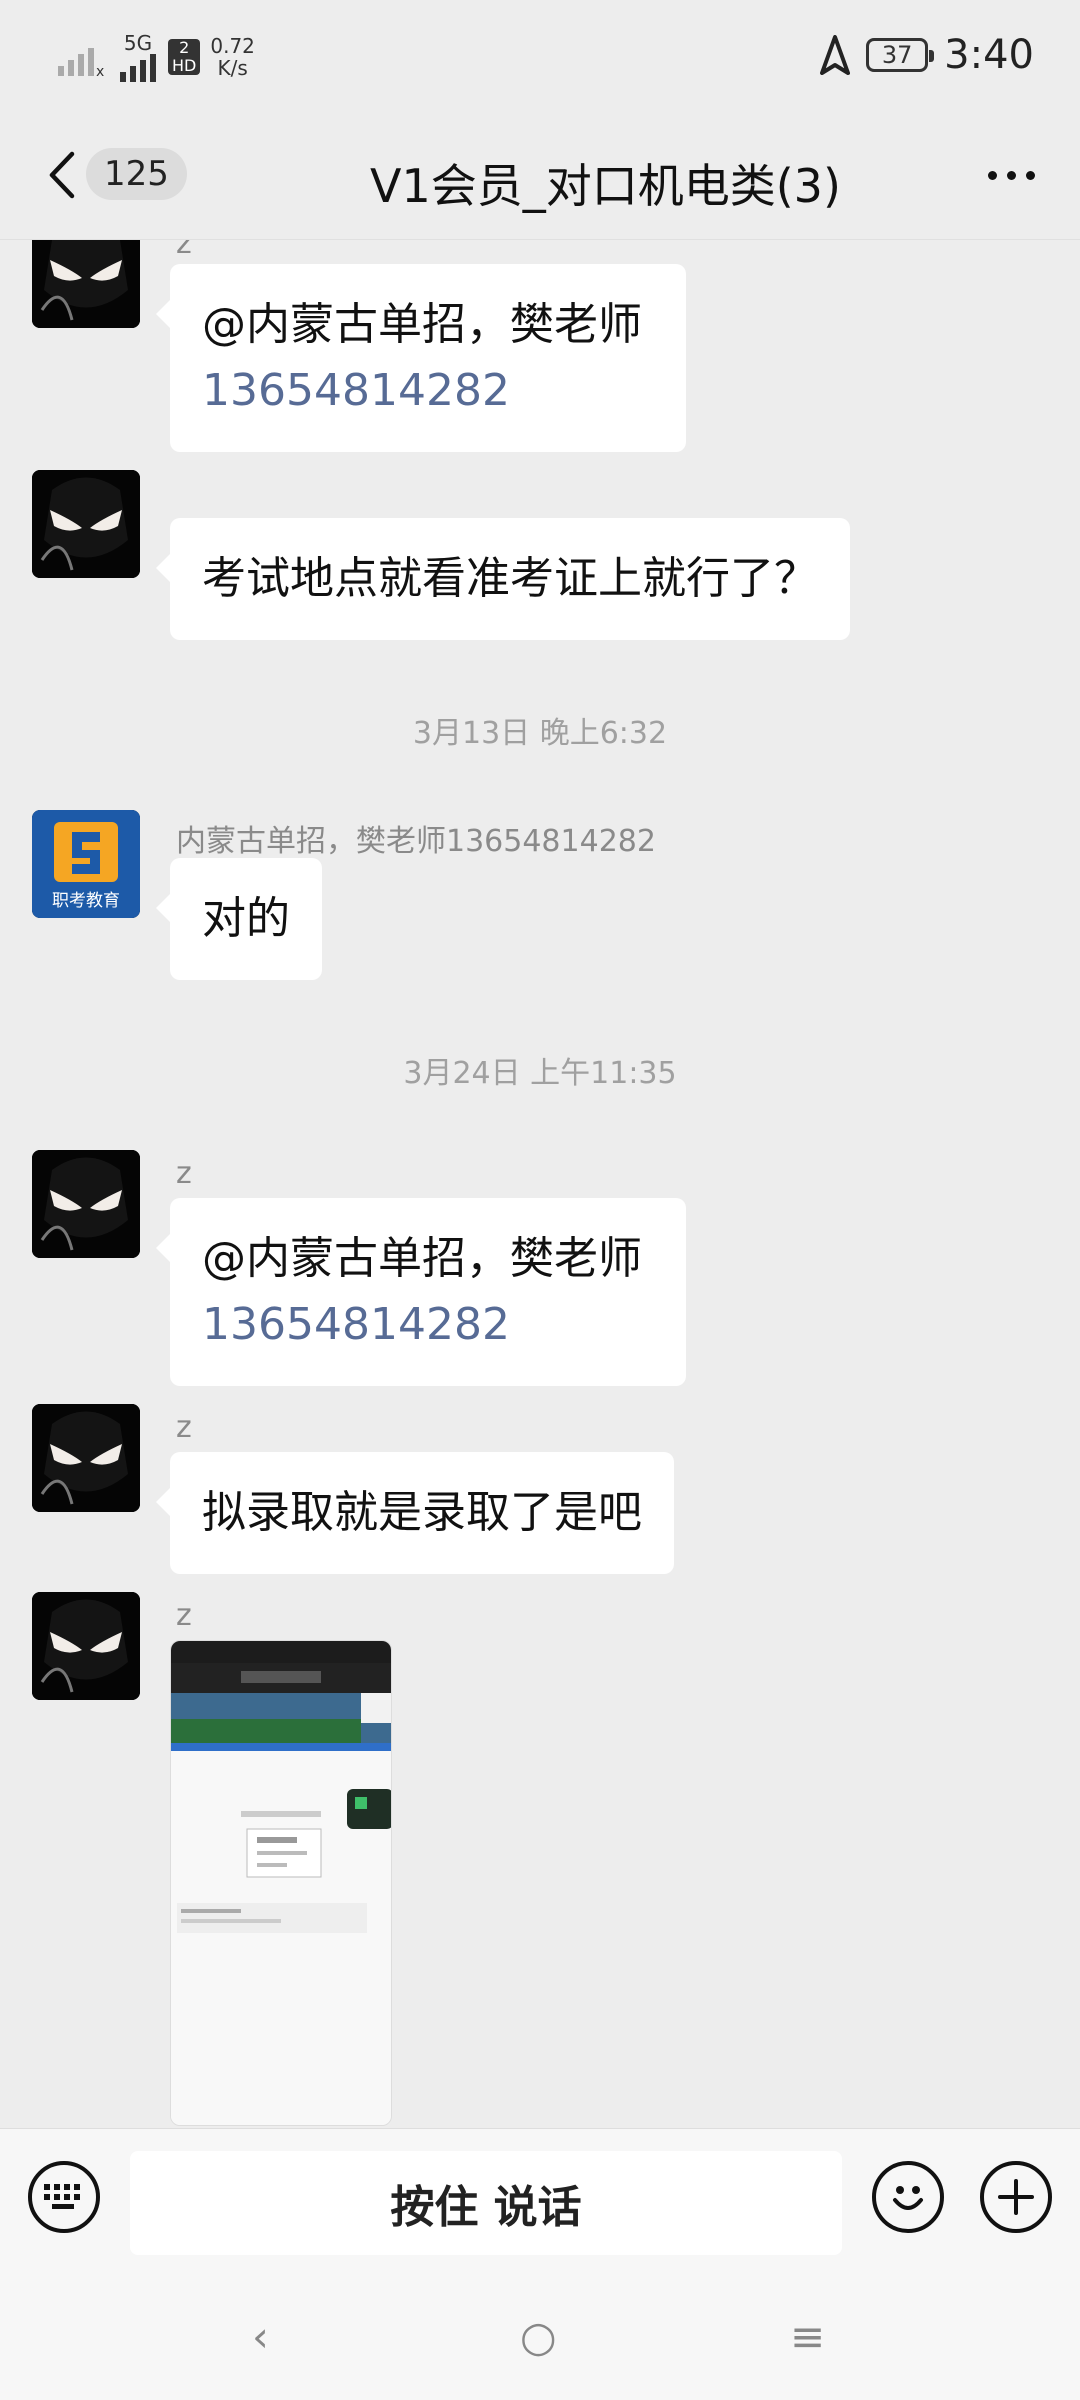 Image resolution: width=1080 pixels, height=2400 pixels. I want to click on avatar: 职考教育, so click(86, 864).